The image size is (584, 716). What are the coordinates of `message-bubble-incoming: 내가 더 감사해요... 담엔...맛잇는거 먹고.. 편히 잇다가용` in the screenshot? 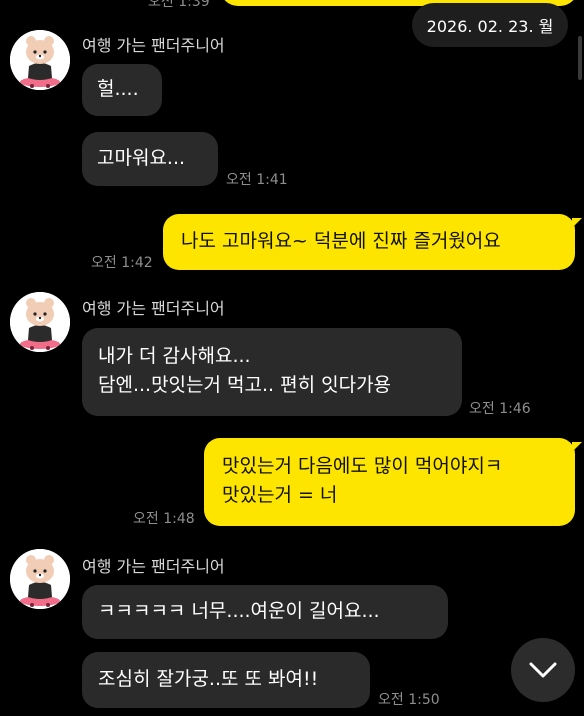 It's located at (272, 372).